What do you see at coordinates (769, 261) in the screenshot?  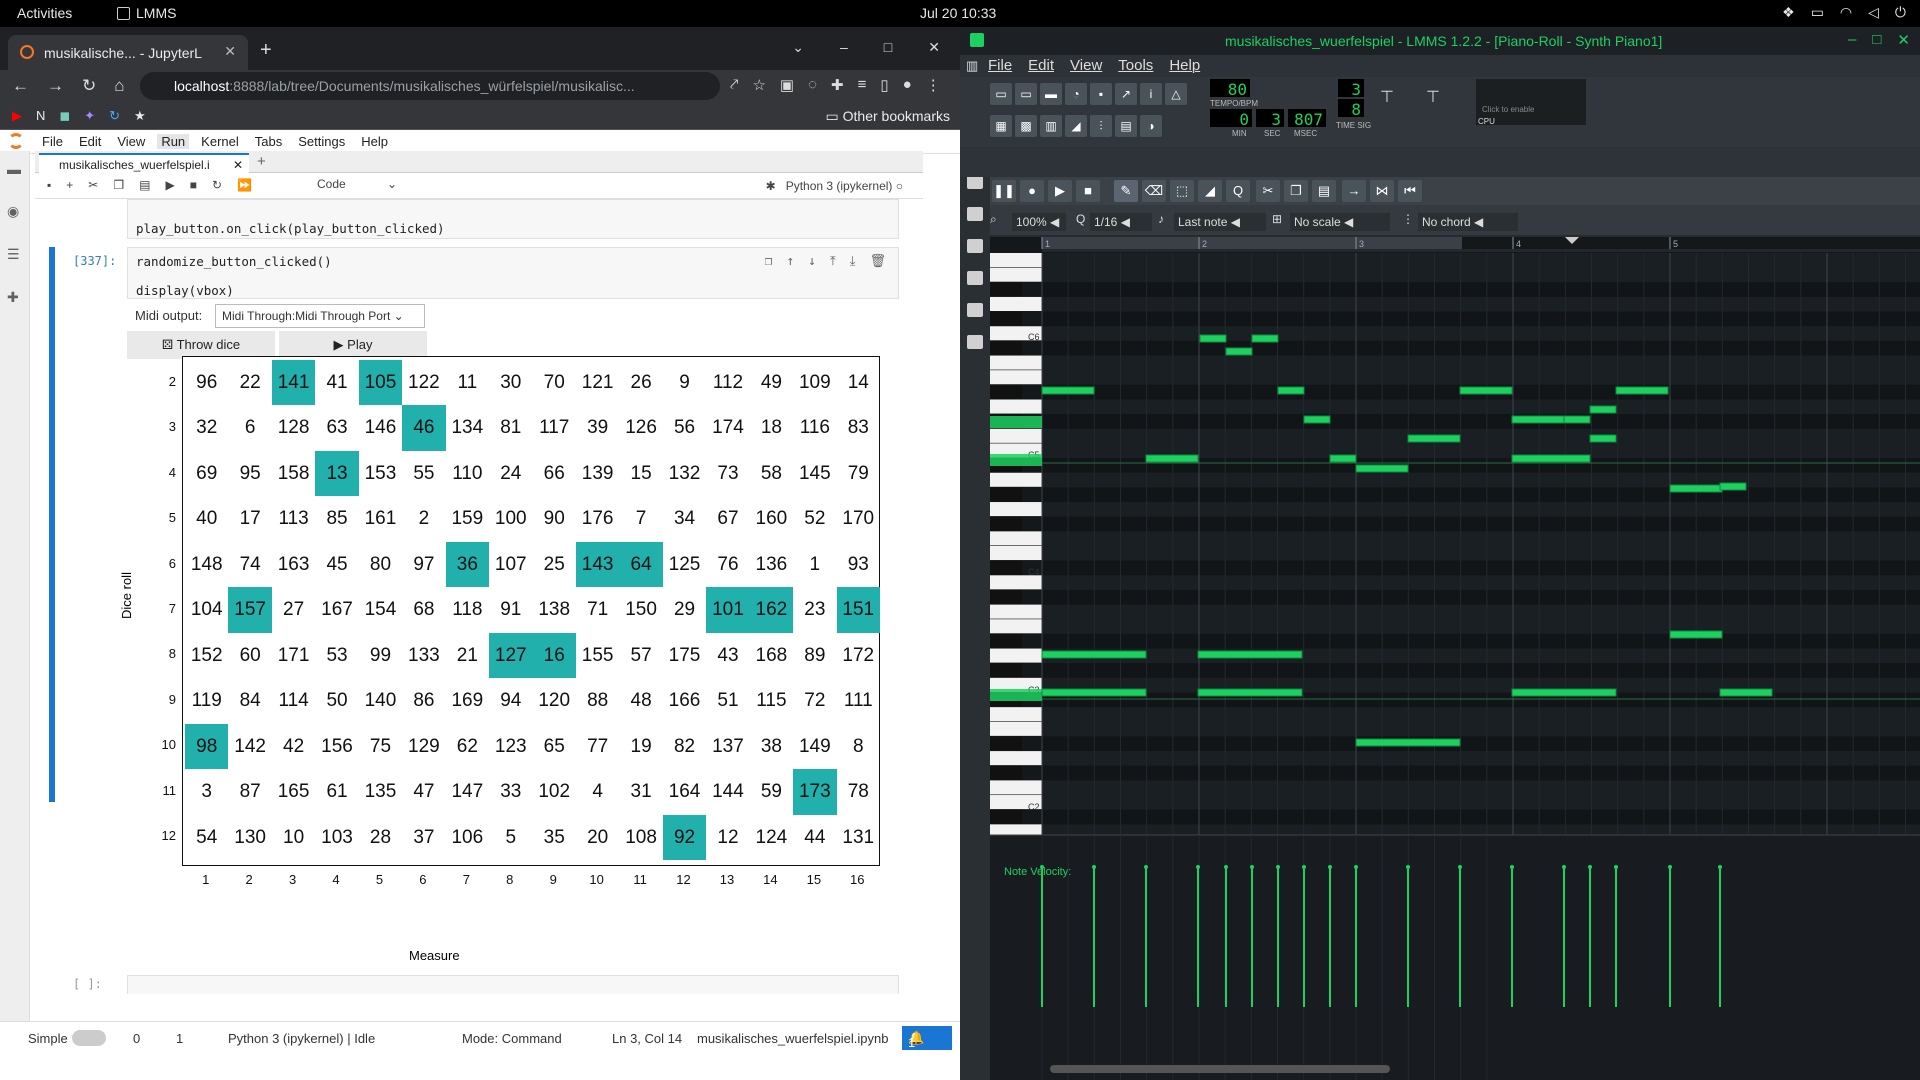 I see `duplicate-icon: ❐` at bounding box center [769, 261].